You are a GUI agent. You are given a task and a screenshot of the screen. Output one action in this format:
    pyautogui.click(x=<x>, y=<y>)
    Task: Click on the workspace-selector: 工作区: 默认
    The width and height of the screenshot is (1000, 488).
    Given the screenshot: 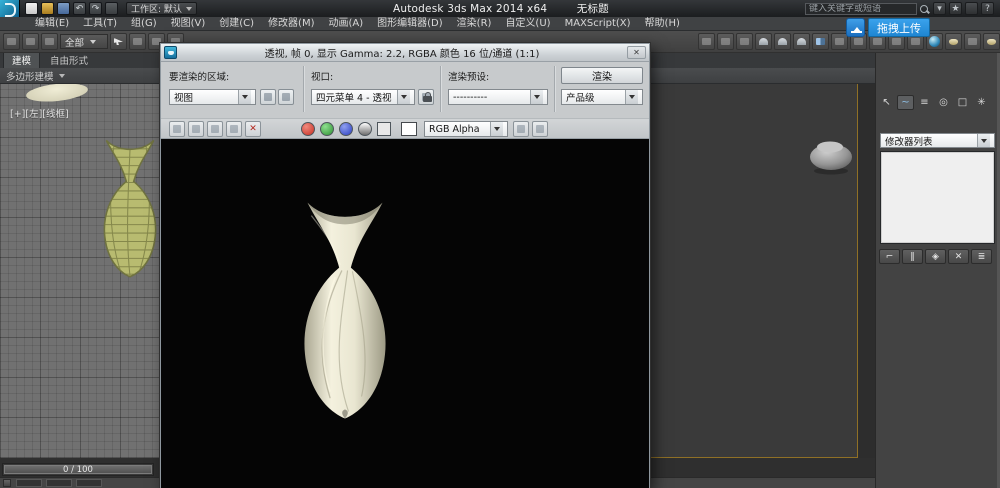 What is the action you would take?
    pyautogui.click(x=161, y=8)
    